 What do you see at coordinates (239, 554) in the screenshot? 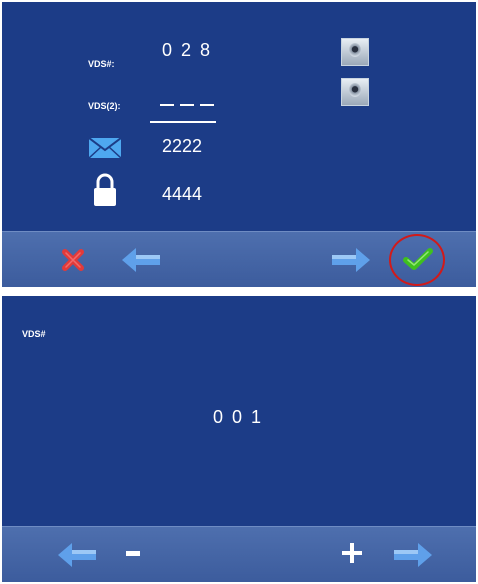
I see `bottom-action-bar` at bounding box center [239, 554].